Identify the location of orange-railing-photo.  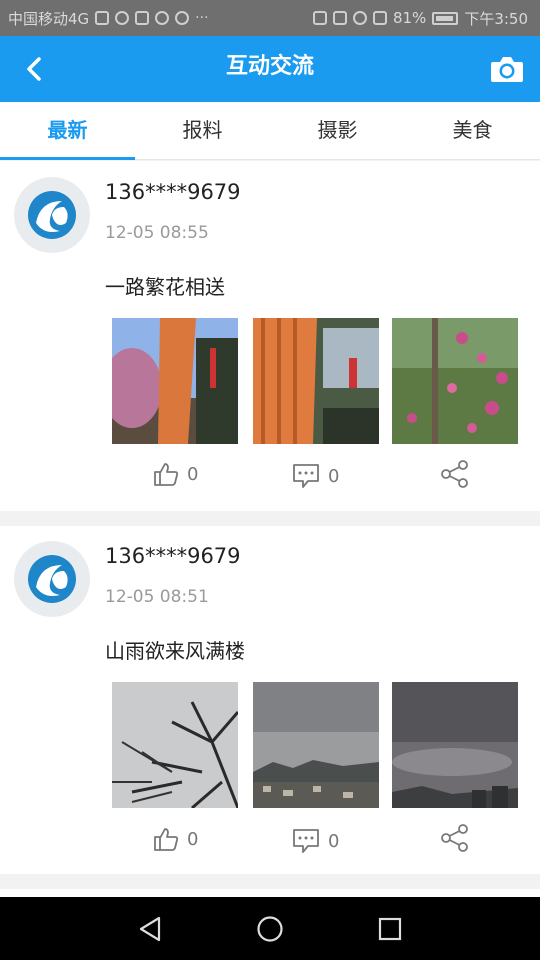
(316, 381).